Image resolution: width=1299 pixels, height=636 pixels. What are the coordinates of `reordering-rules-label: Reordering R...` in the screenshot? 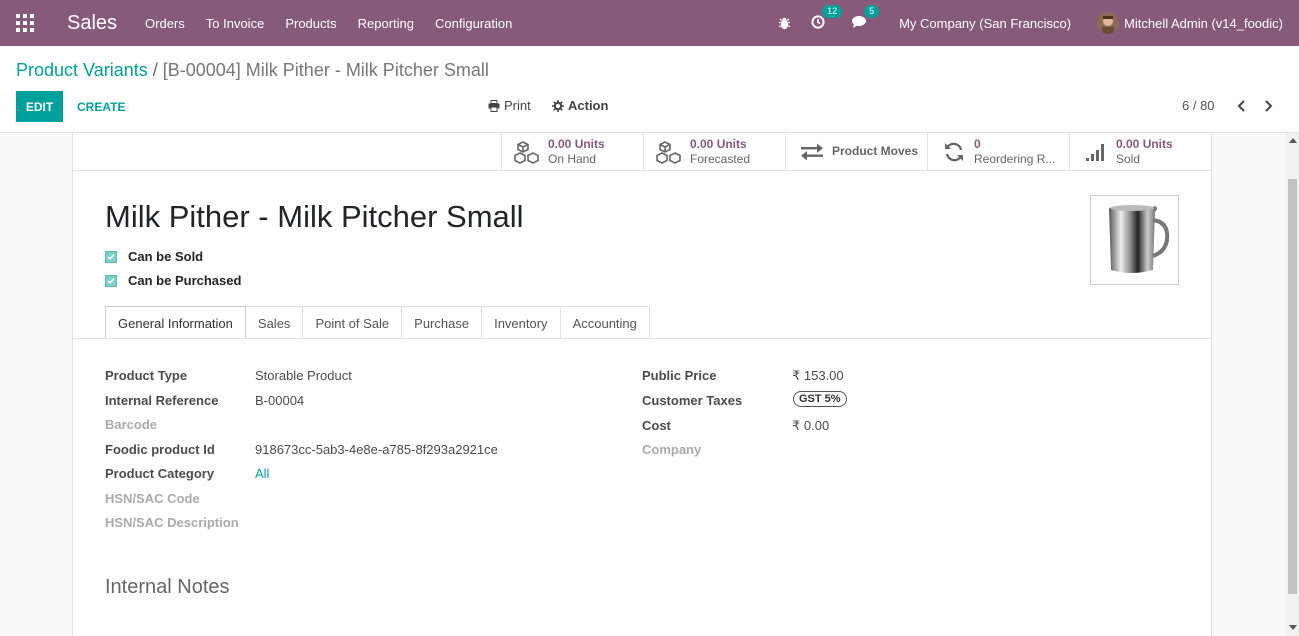 It's located at (1015, 158).